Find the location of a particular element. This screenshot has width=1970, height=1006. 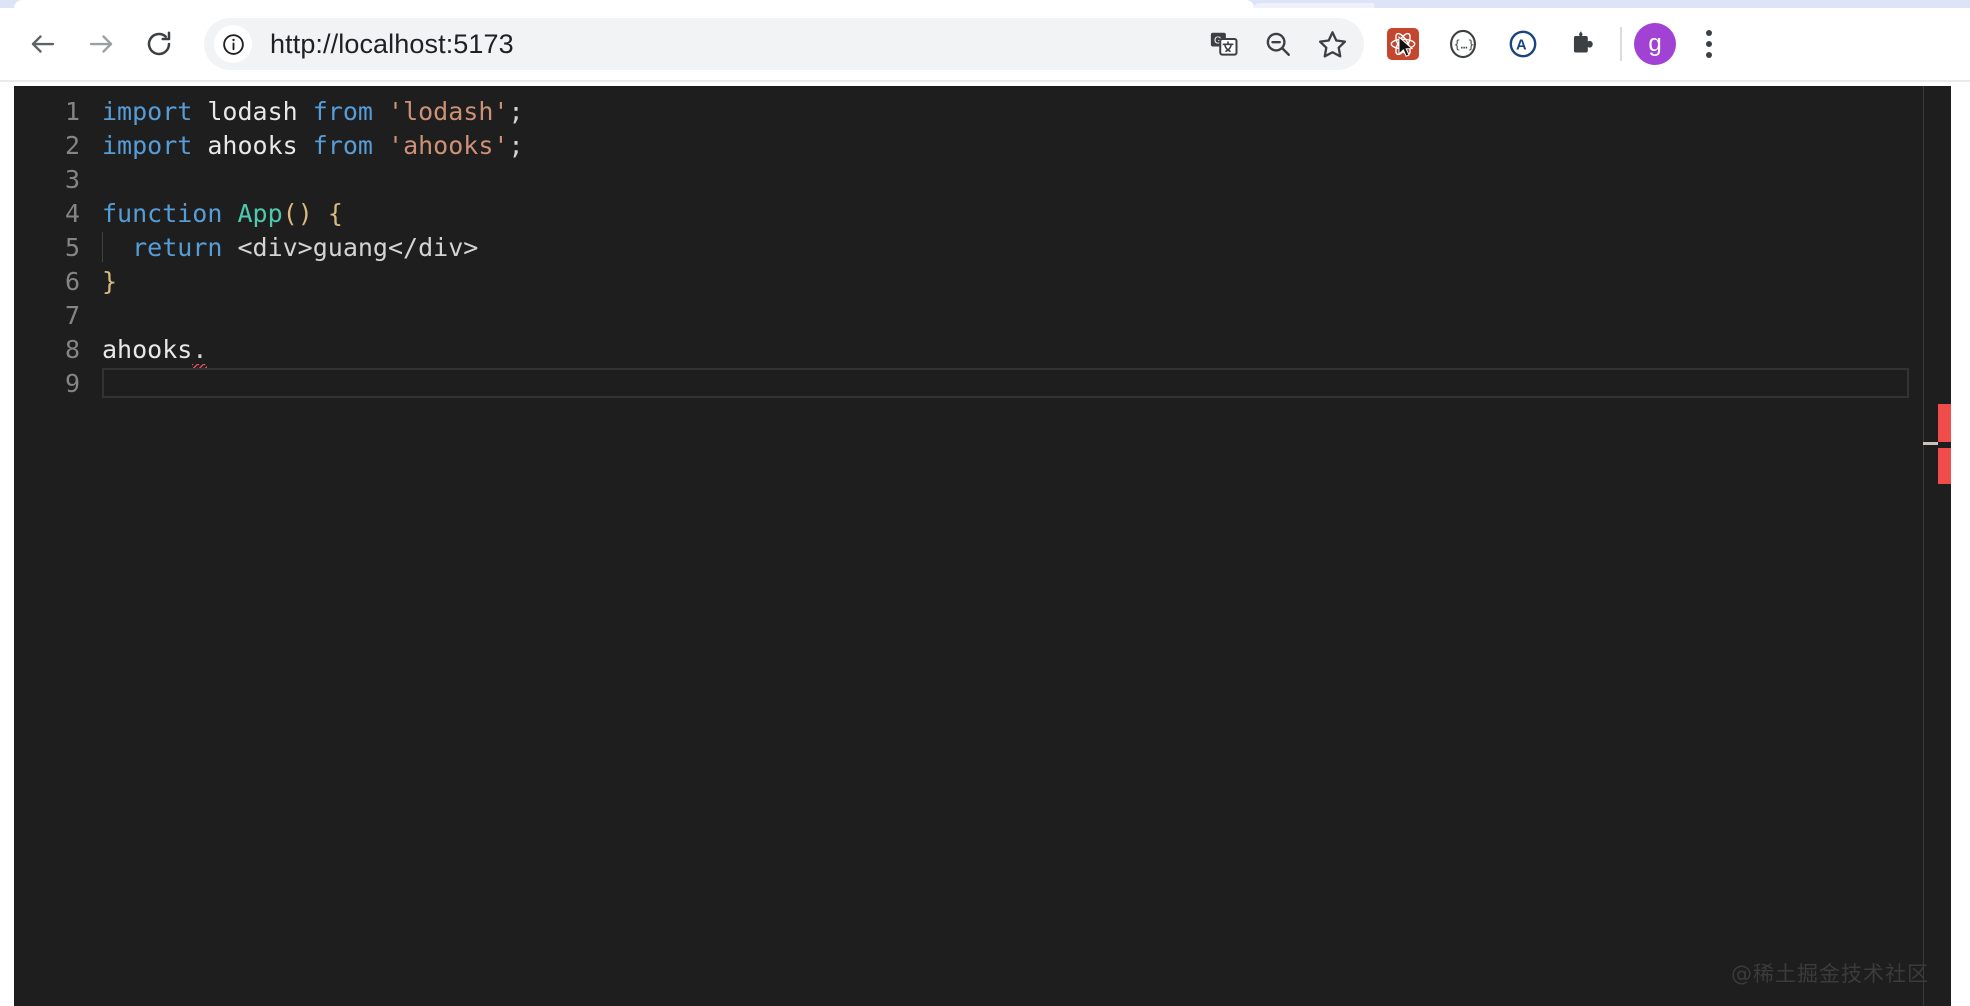

extensions-button is located at coordinates (1583, 44).